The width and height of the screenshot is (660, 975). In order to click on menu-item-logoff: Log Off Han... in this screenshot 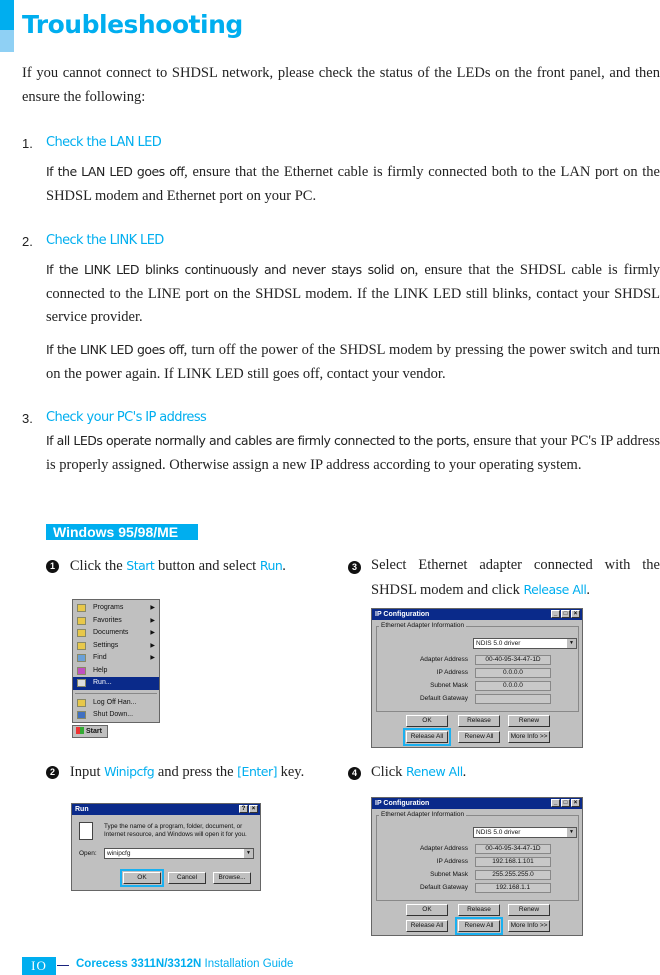, I will do `click(116, 703)`.